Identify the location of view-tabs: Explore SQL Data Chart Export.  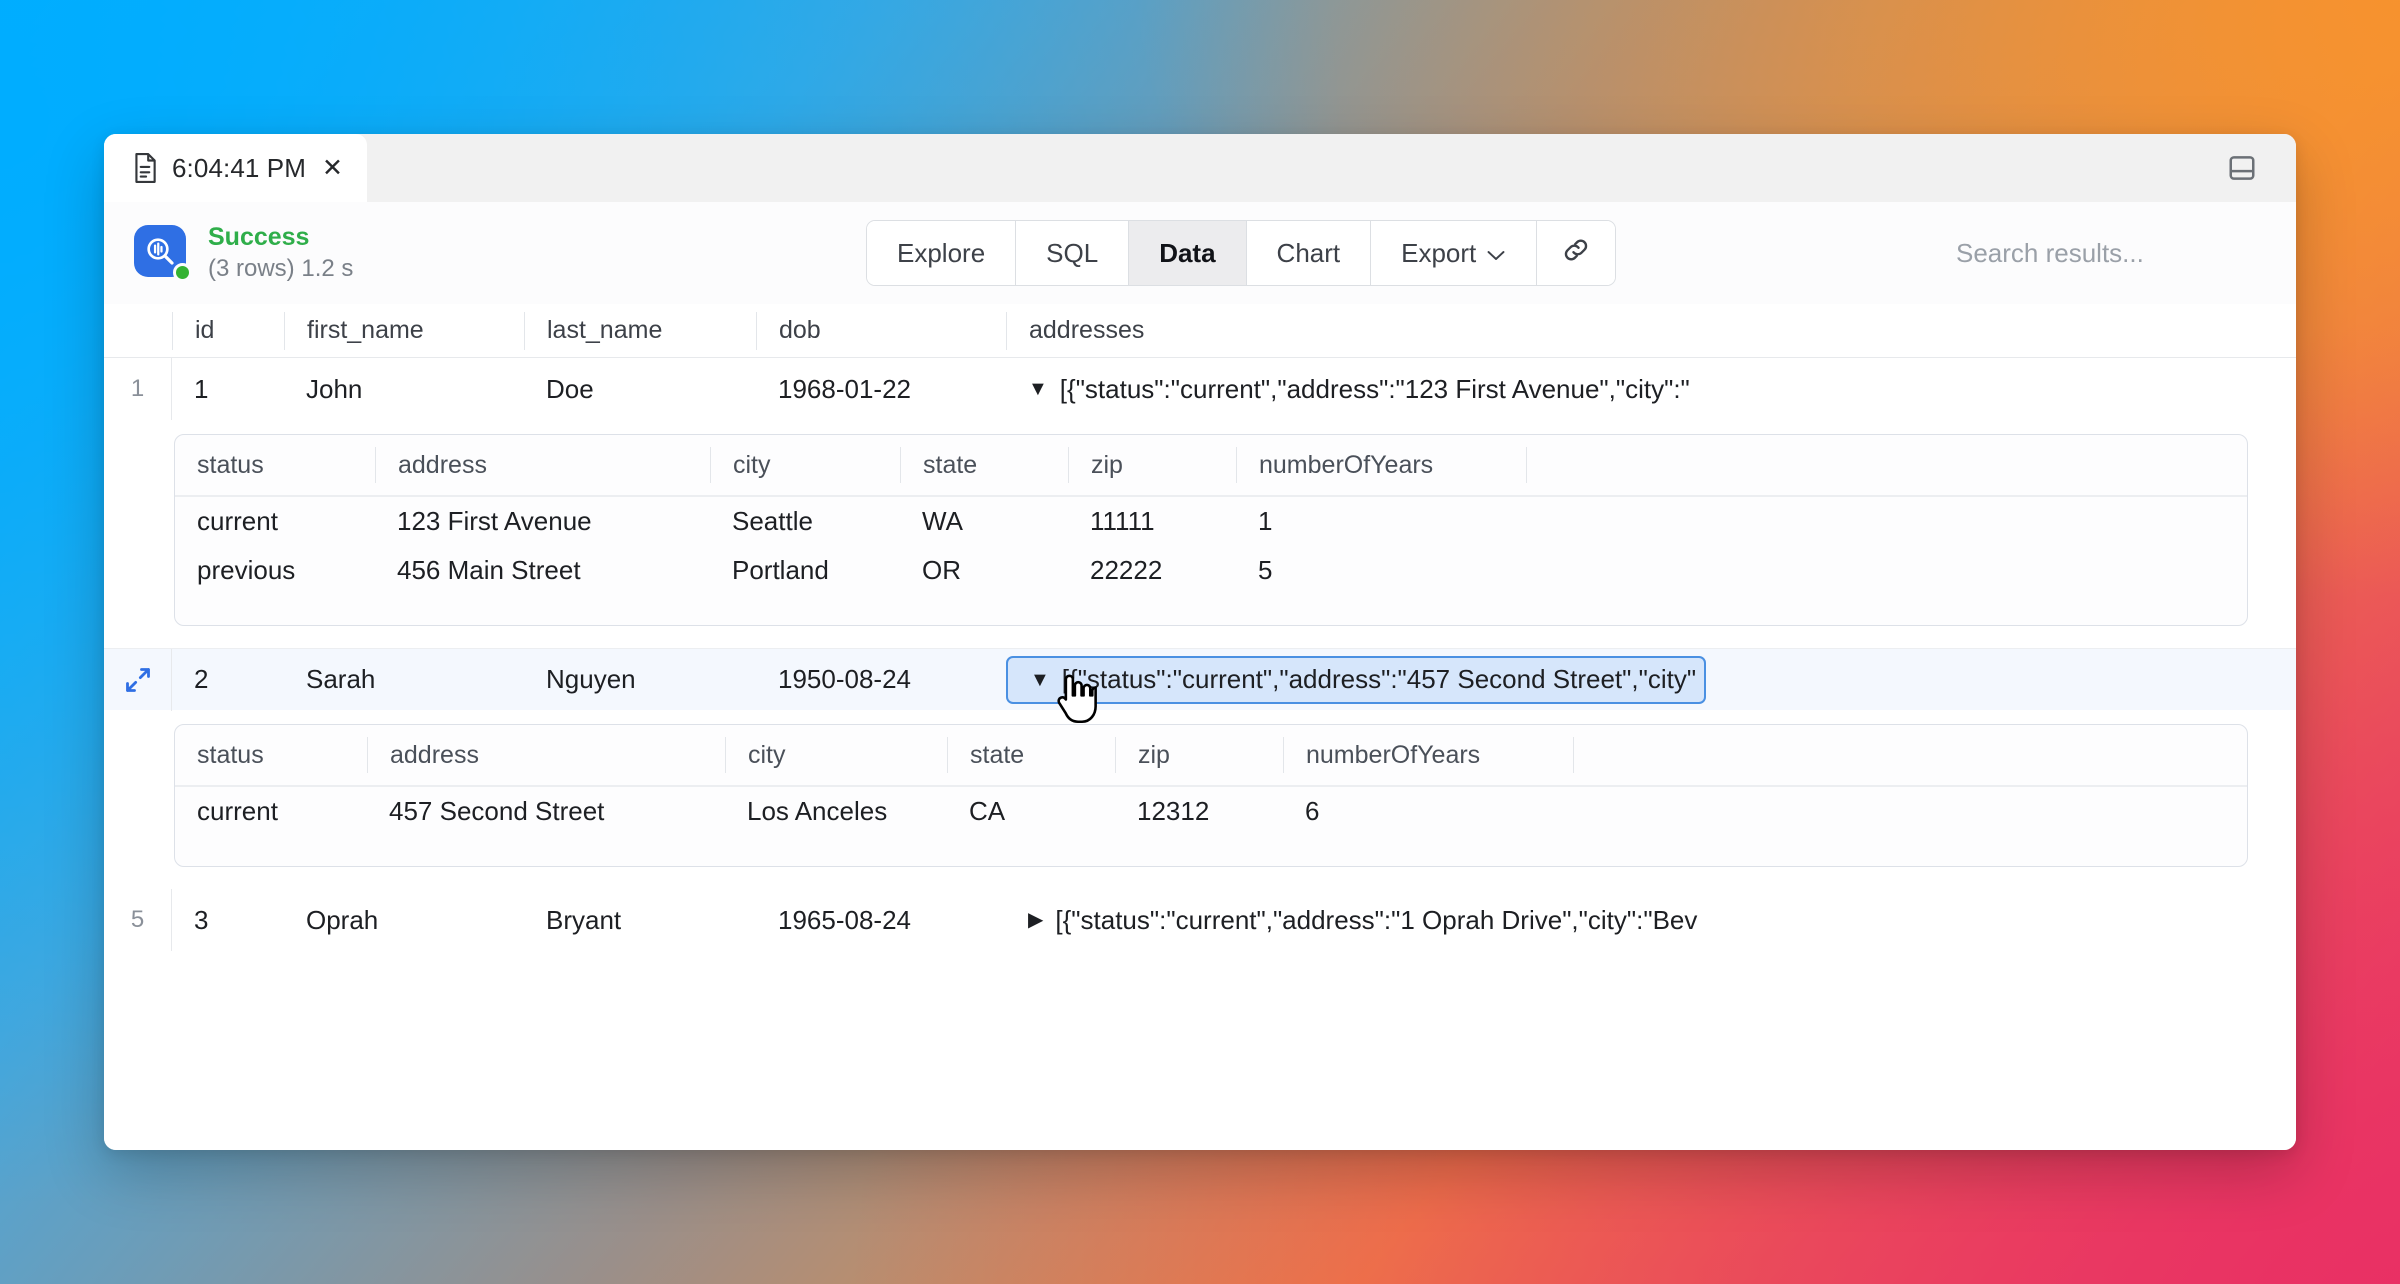
(1241, 253).